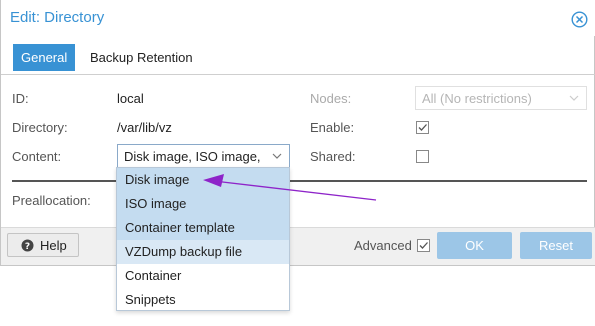  I want to click on shared-label: Shared:, so click(333, 156).